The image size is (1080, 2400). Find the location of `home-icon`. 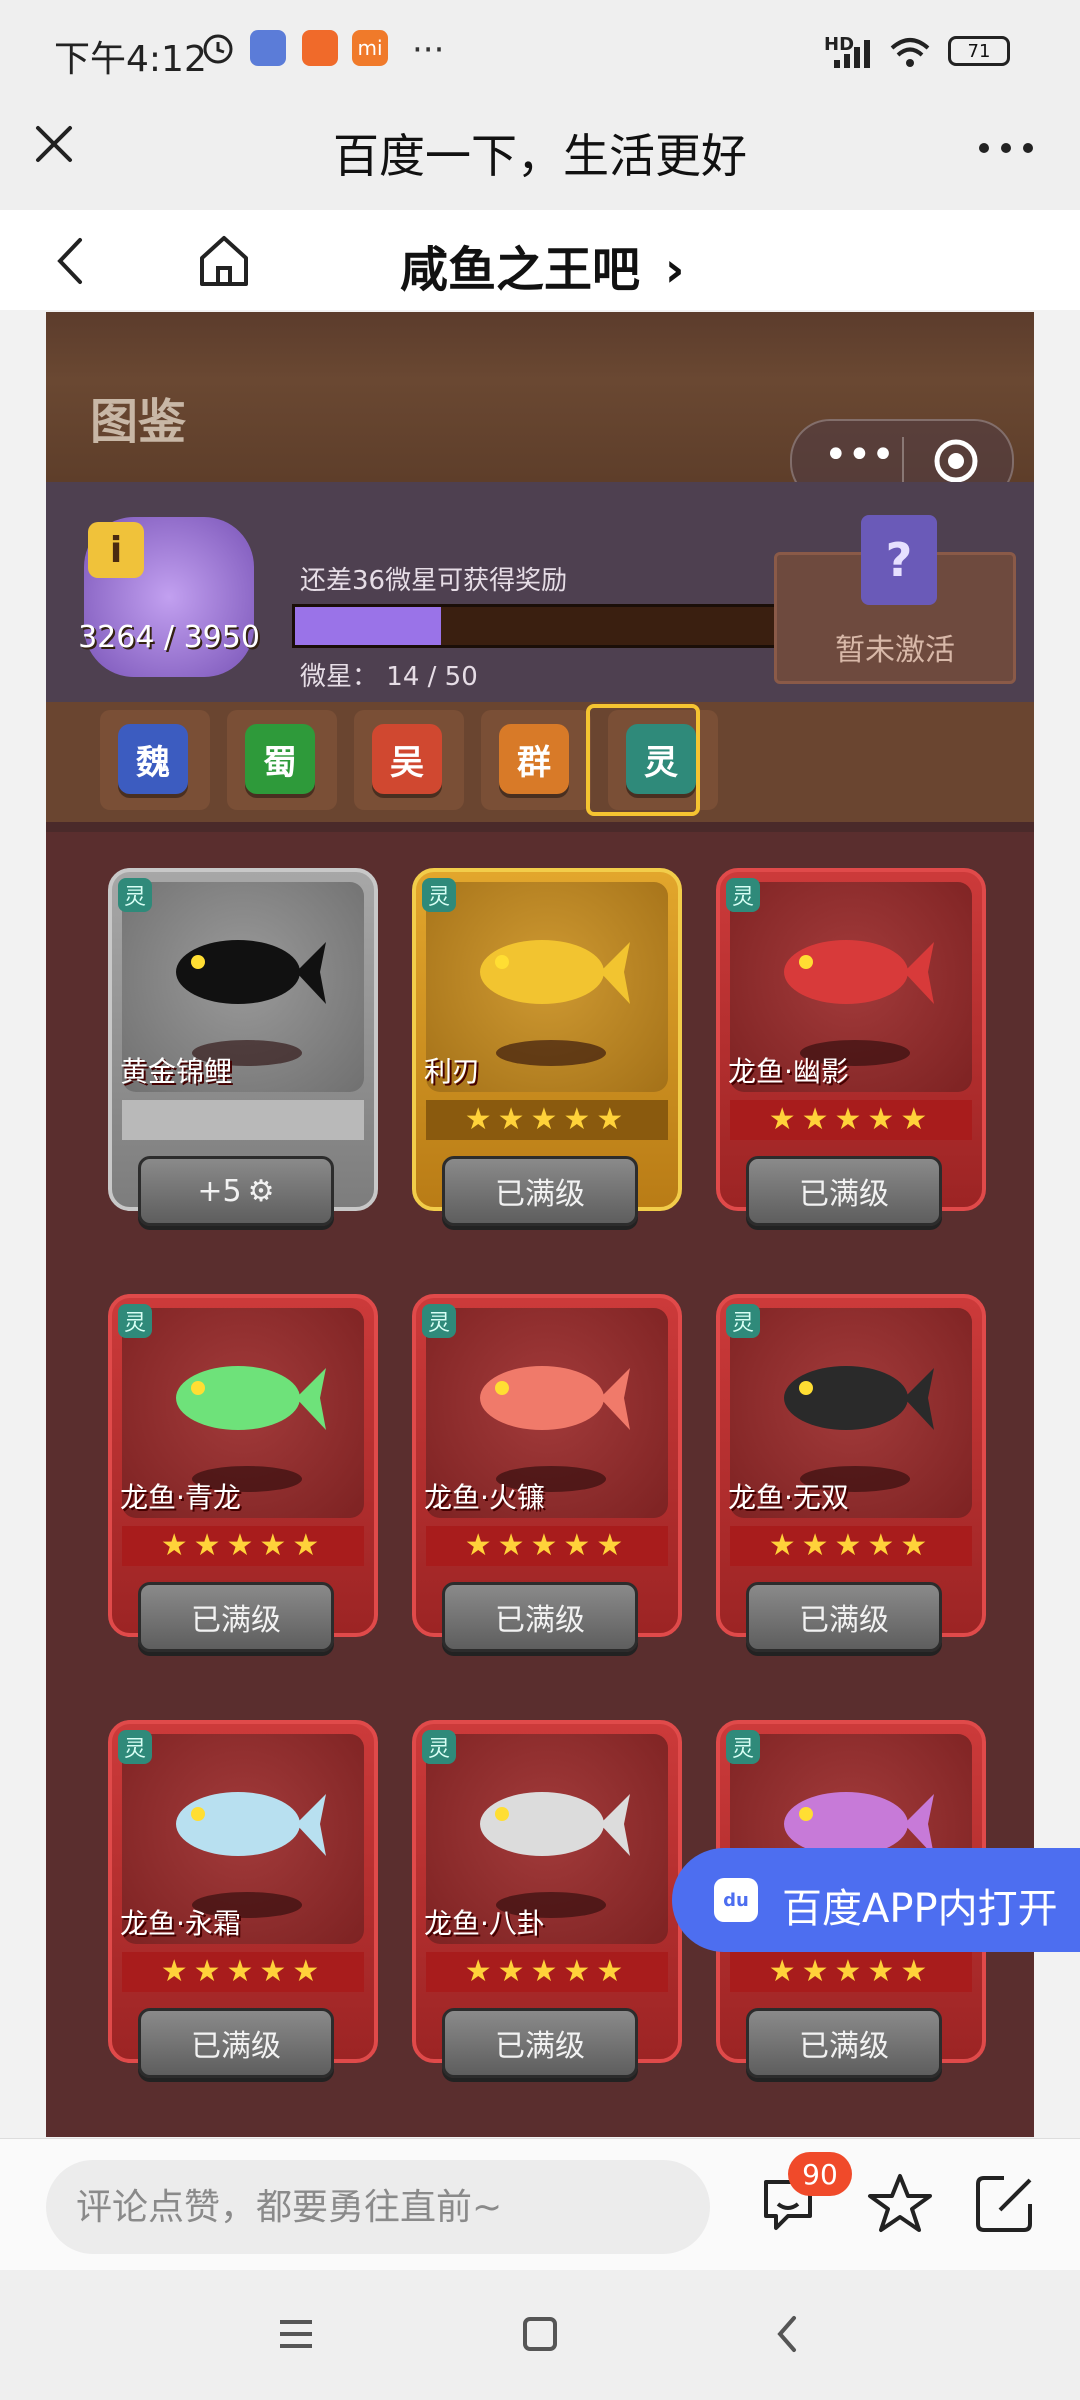

home-icon is located at coordinates (224, 260).